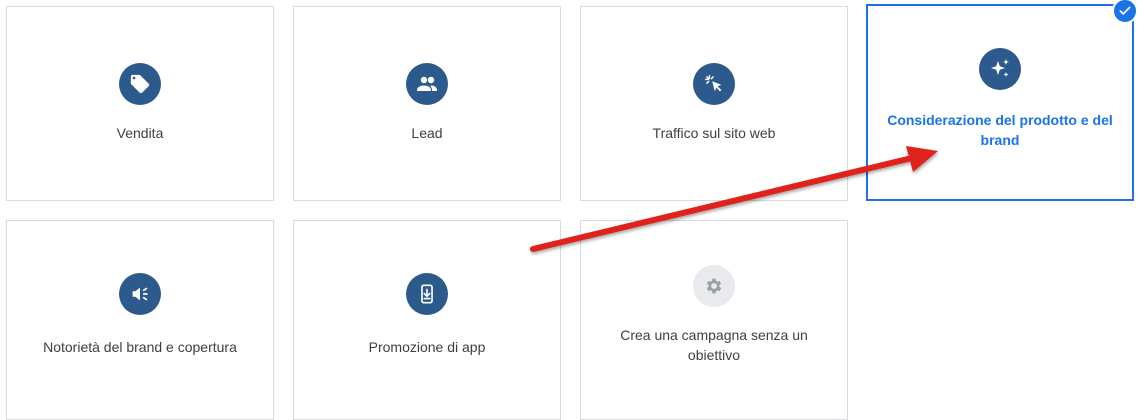 The image size is (1142, 420). What do you see at coordinates (714, 286) in the screenshot?
I see `gear-icon` at bounding box center [714, 286].